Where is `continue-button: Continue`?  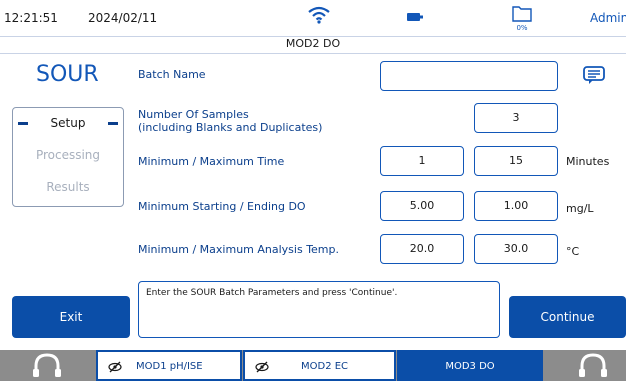
continue-button: Continue is located at coordinates (567, 317).